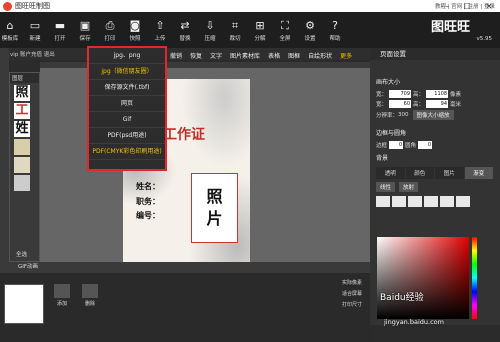  What do you see at coordinates (127, 152) in the screenshot?
I see `save-pdf-cmyk: PDF(CMYK彩色印刷用途)` at bounding box center [127, 152].